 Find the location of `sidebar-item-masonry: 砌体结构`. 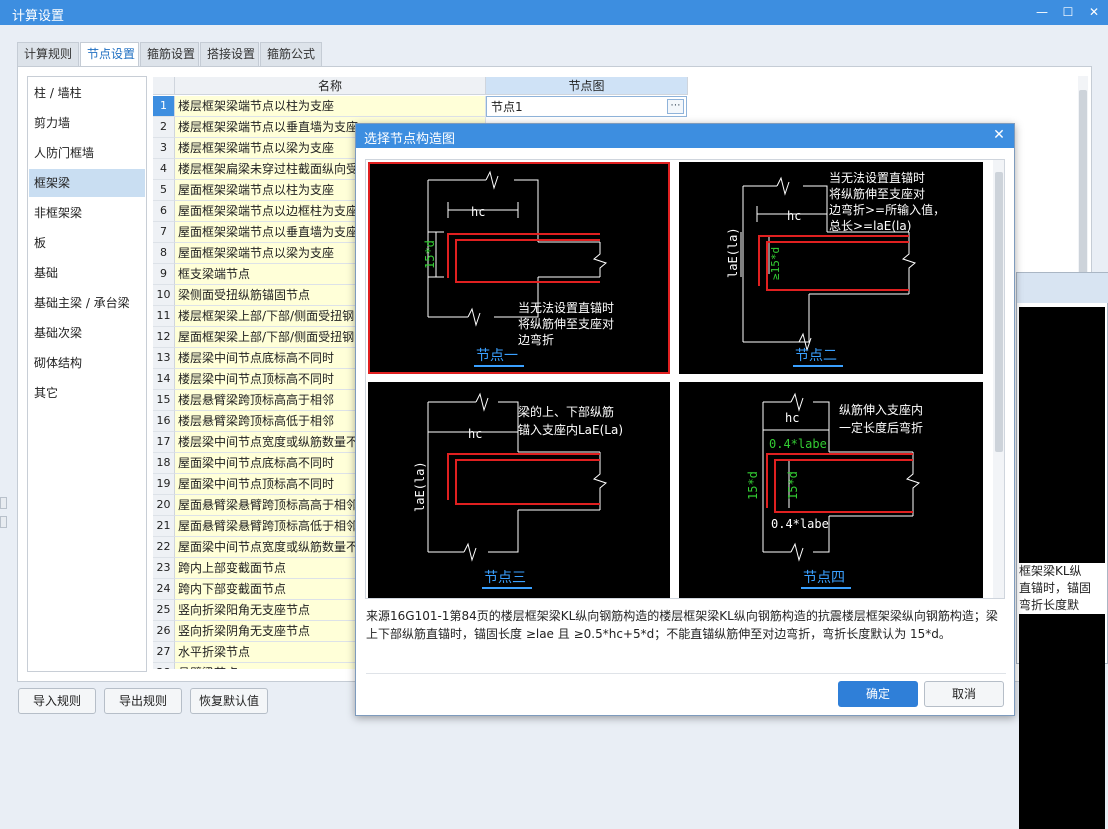

sidebar-item-masonry: 砌体结构 is located at coordinates (87, 363).